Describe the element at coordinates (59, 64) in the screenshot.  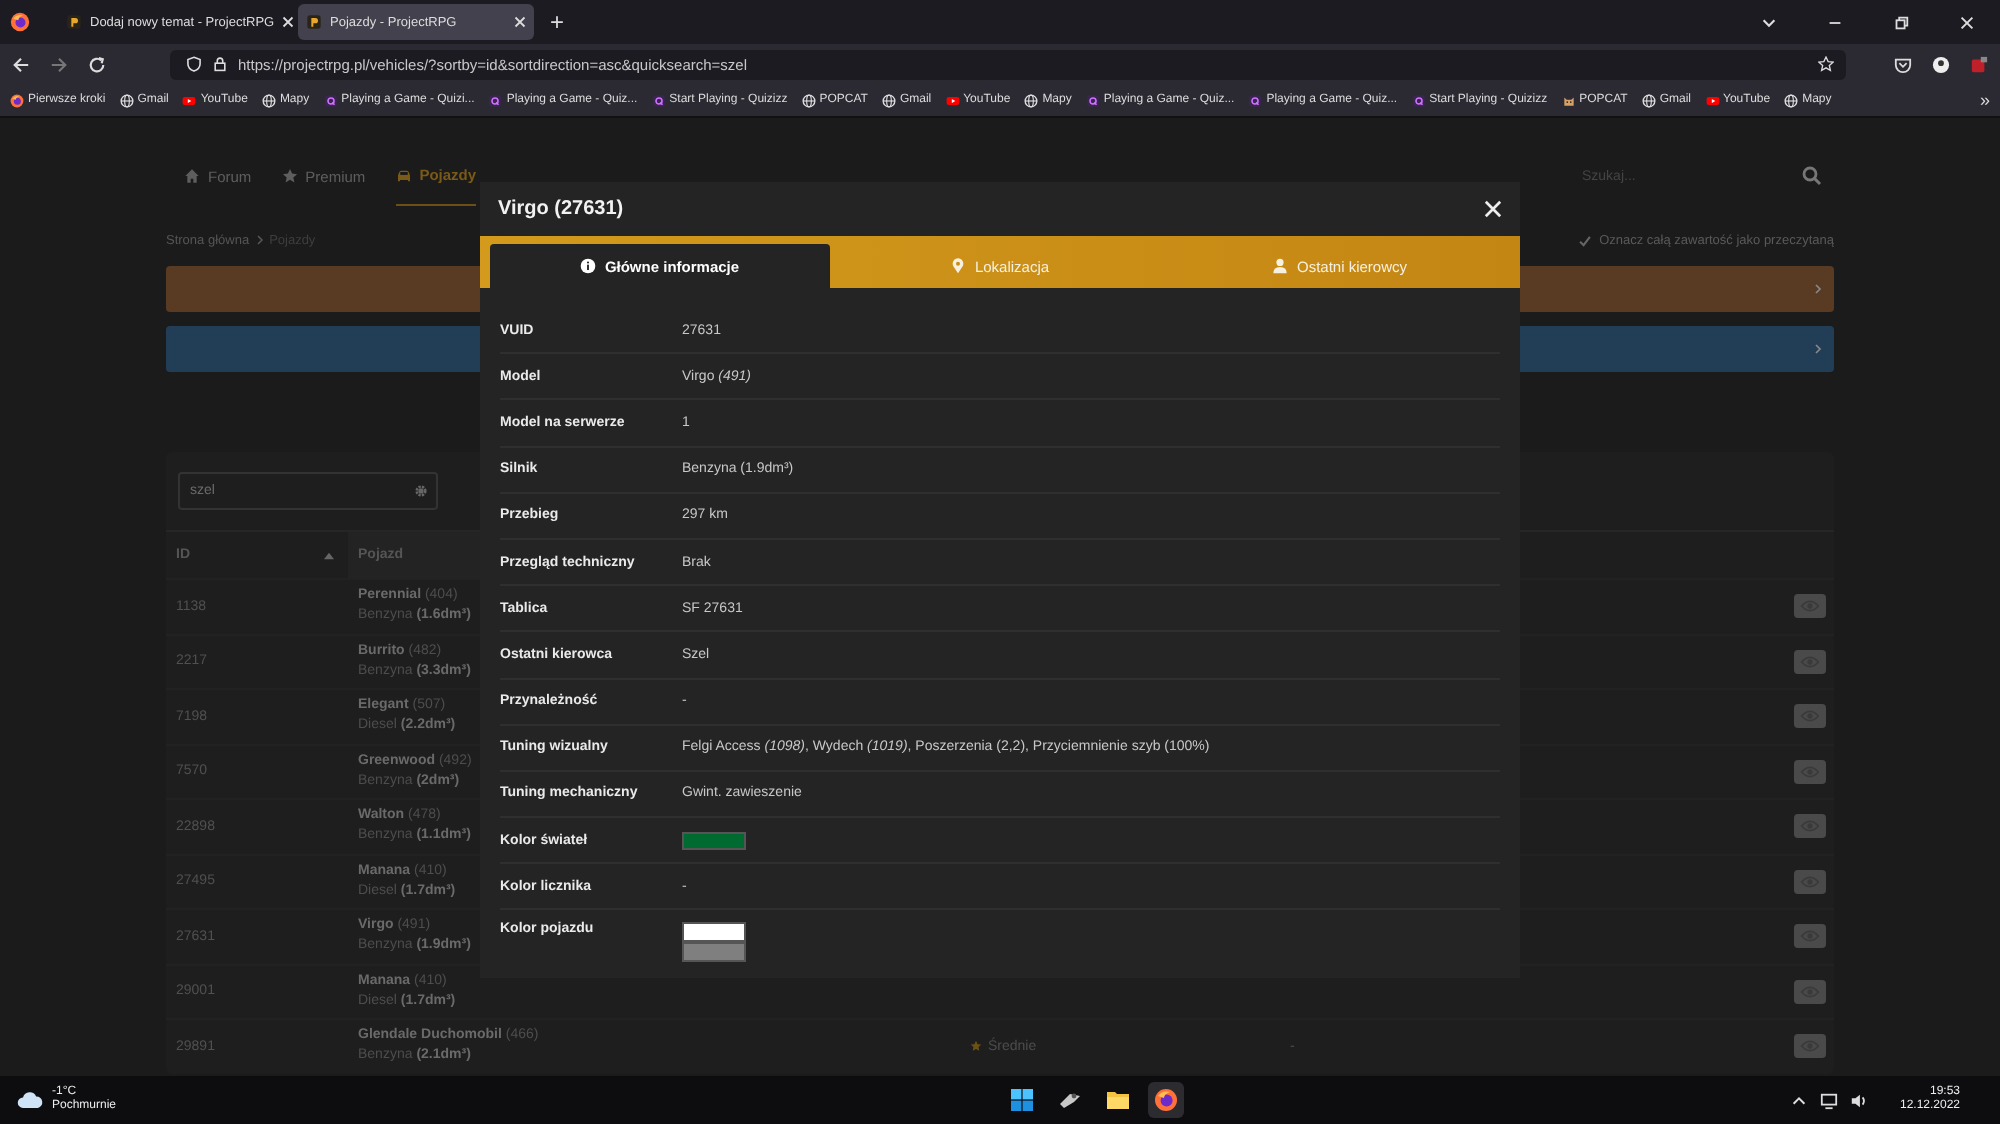
I see `forward-icon` at that location.